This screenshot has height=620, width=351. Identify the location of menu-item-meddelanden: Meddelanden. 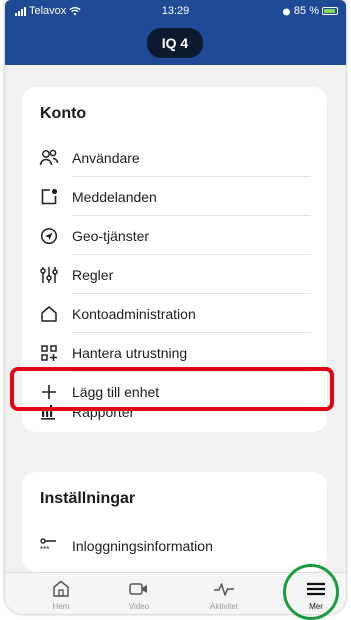
(174, 196).